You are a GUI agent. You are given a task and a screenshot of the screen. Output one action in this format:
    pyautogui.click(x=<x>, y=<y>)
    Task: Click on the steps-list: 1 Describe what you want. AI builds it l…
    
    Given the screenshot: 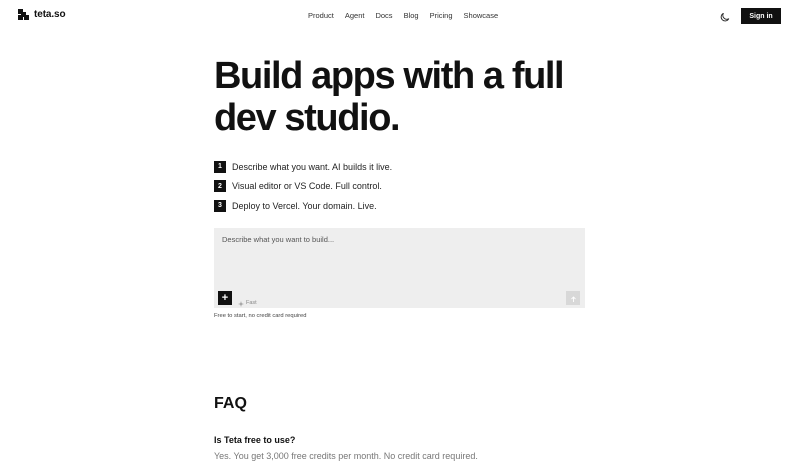 What is the action you would take?
    pyautogui.click(x=303, y=186)
    